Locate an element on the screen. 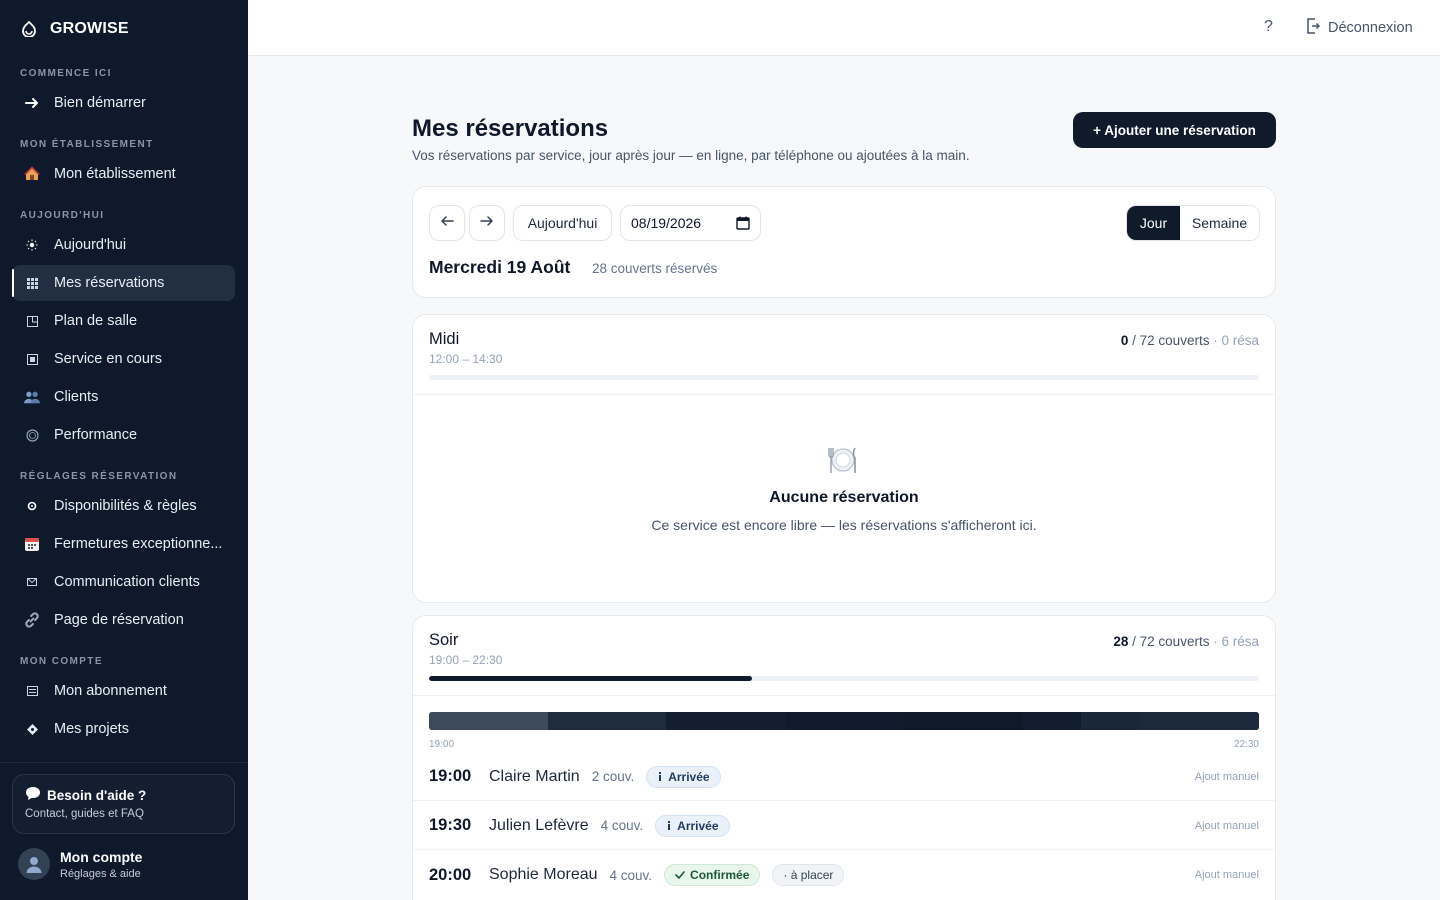 This screenshot has width=1440, height=900. chat-bubble-icon is located at coordinates (33, 795).